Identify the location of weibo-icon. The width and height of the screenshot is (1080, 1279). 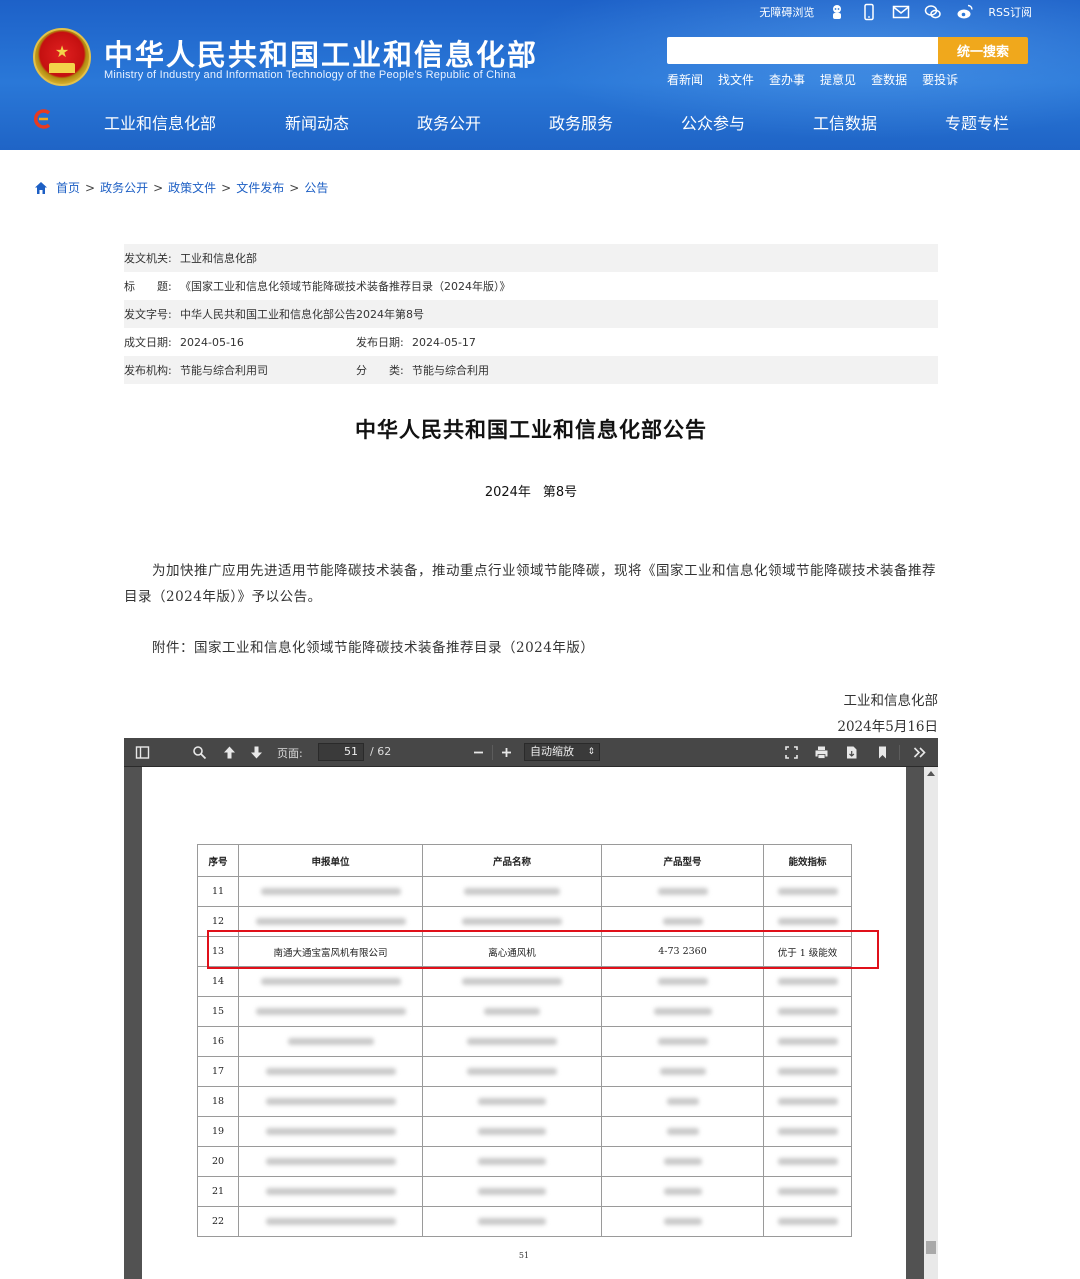
(965, 12).